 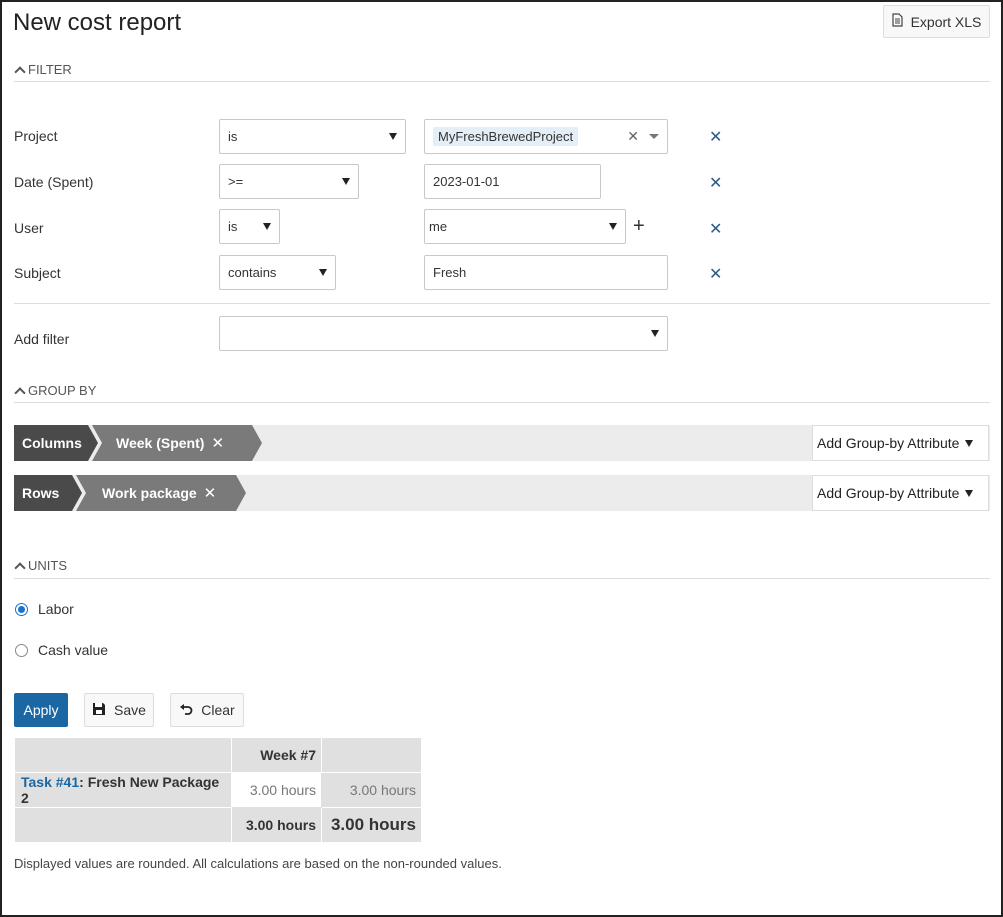 I want to click on labor-radio, so click(x=21, y=609).